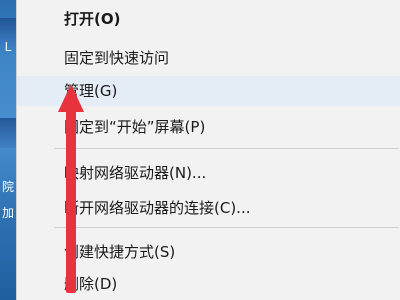  What do you see at coordinates (208, 19) in the screenshot?
I see `menu-item-open: 打开(O)` at bounding box center [208, 19].